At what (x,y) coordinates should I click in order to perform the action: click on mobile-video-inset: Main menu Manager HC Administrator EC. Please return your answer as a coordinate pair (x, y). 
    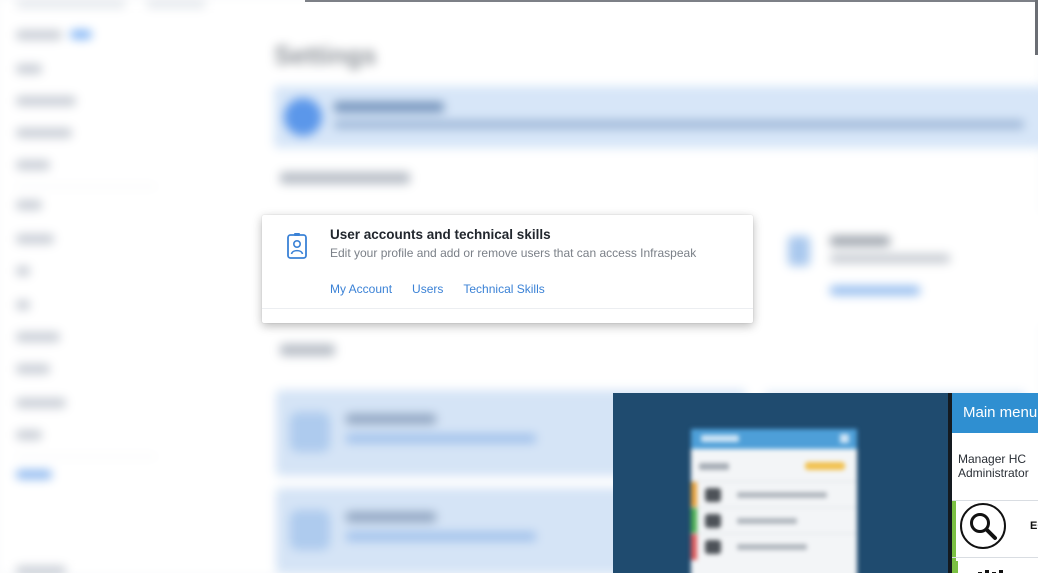
    Looking at the image, I should click on (825, 483).